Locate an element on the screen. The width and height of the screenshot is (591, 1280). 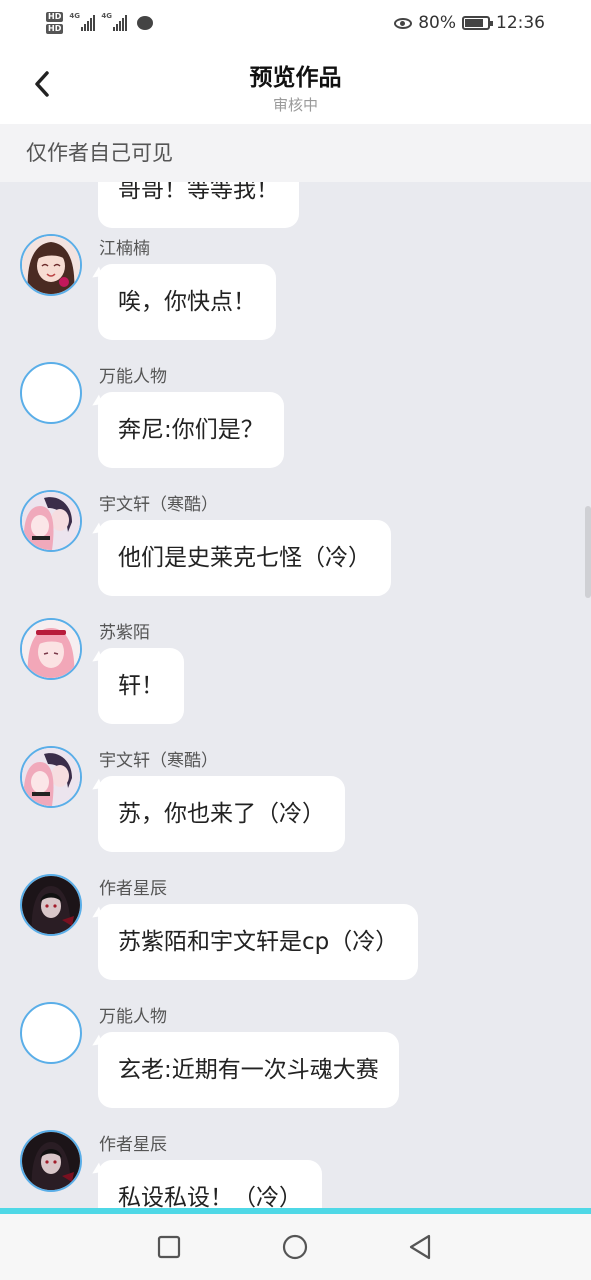
visibility-notice: 仅作者自己可见 is located at coordinates (295, 153).